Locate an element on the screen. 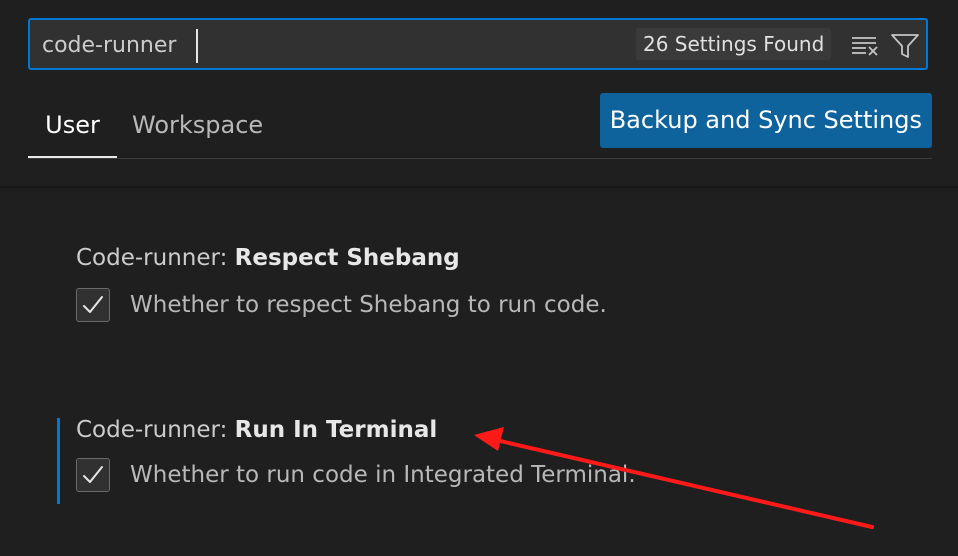 The height and width of the screenshot is (556, 958). settings-search-box: 26 Settings Found is located at coordinates (478, 44).